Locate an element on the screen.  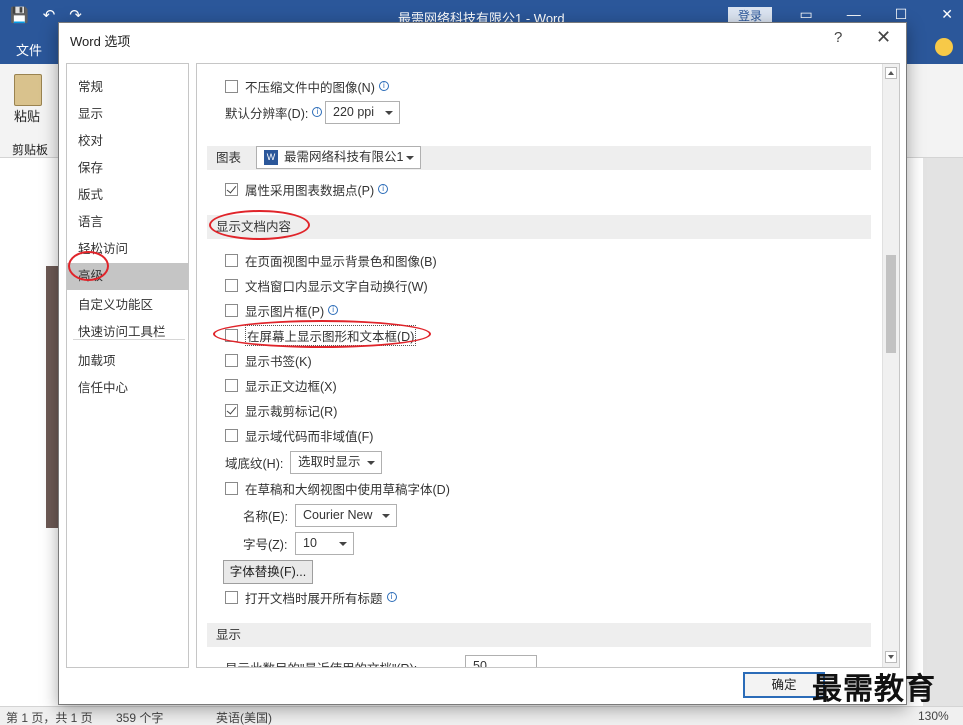
nav-item-proofing: 校对 is located at coordinates (127, 141).